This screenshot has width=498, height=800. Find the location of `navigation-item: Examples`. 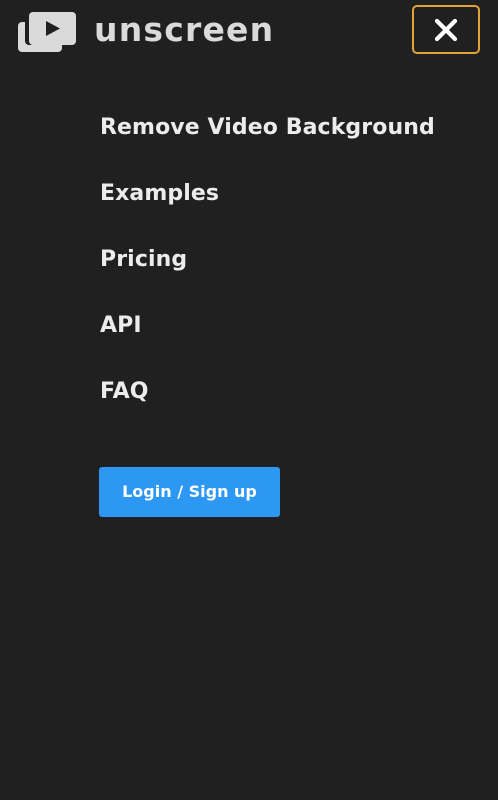

navigation-item: Examples is located at coordinates (267, 207).